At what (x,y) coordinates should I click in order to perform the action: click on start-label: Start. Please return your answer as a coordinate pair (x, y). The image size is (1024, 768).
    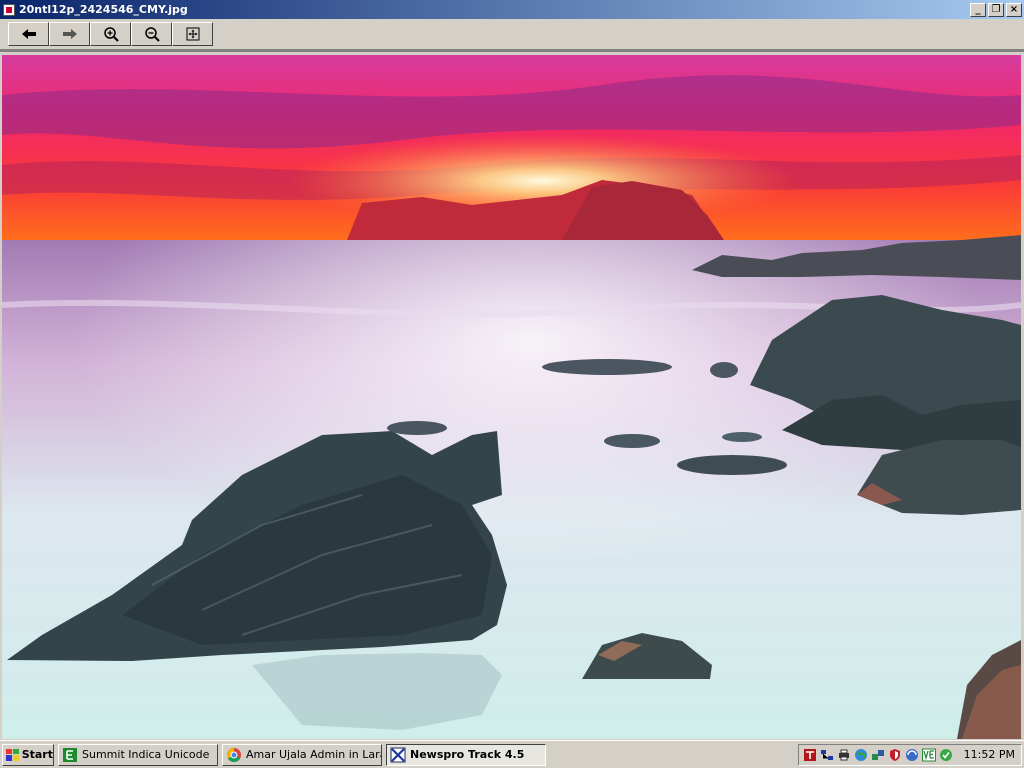
    Looking at the image, I should click on (37, 754).